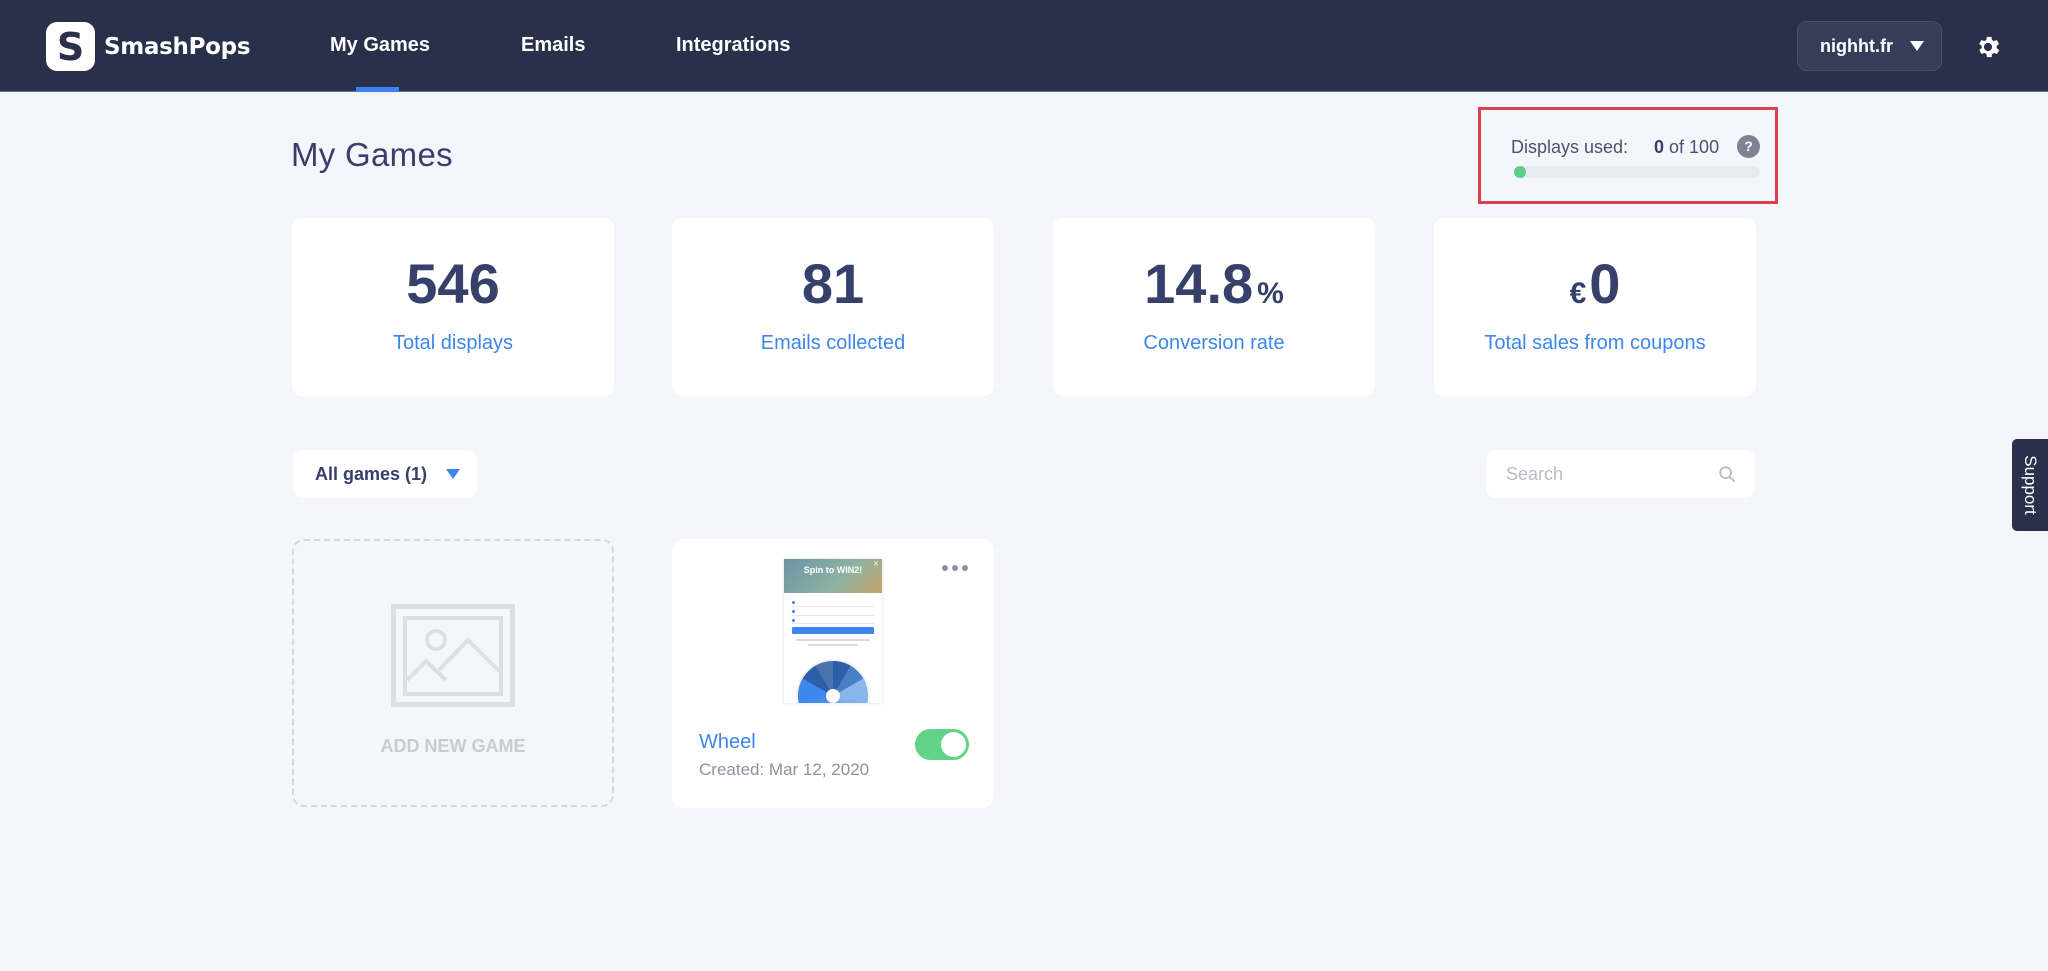 Image resolution: width=2048 pixels, height=971 pixels. I want to click on thumbnail-button, so click(833, 630).